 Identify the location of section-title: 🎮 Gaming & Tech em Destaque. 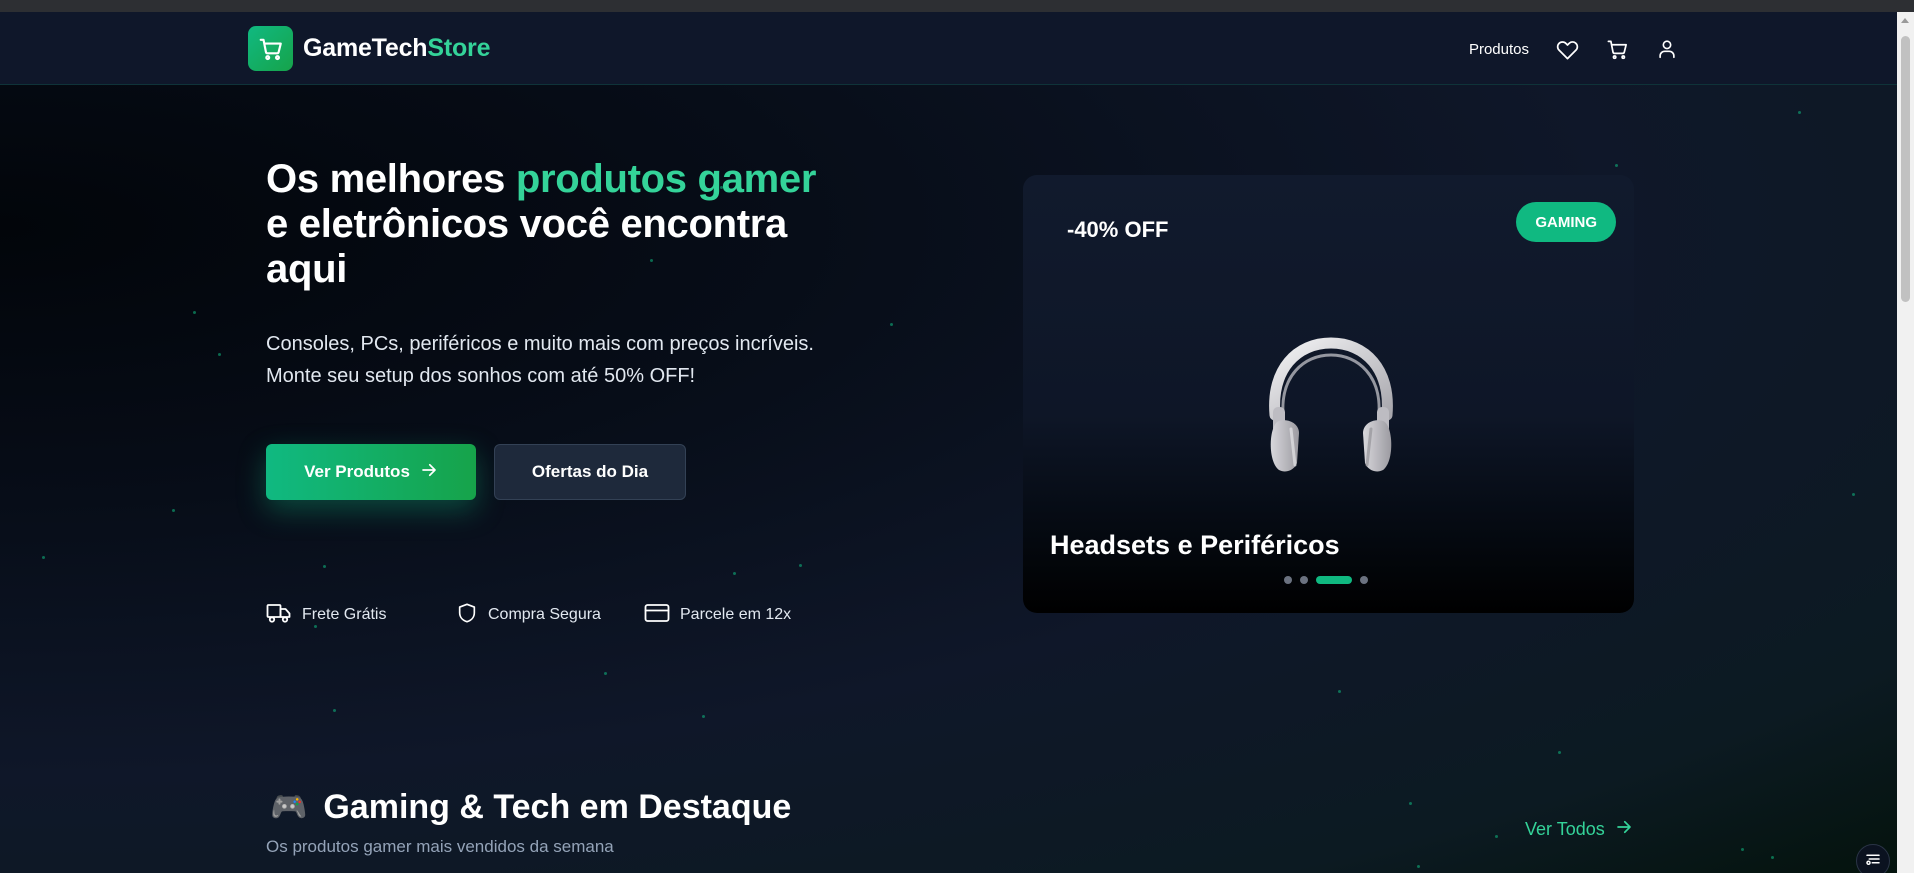
(530, 807).